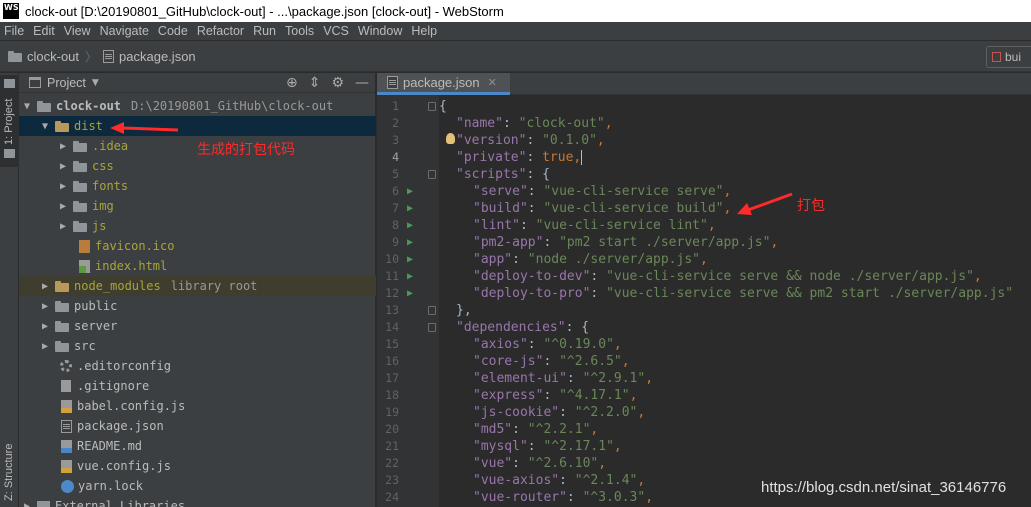 The height and width of the screenshot is (507, 1031). What do you see at coordinates (197, 366) in the screenshot?
I see `tree-item-editorconfig: .editorconfig` at bounding box center [197, 366].